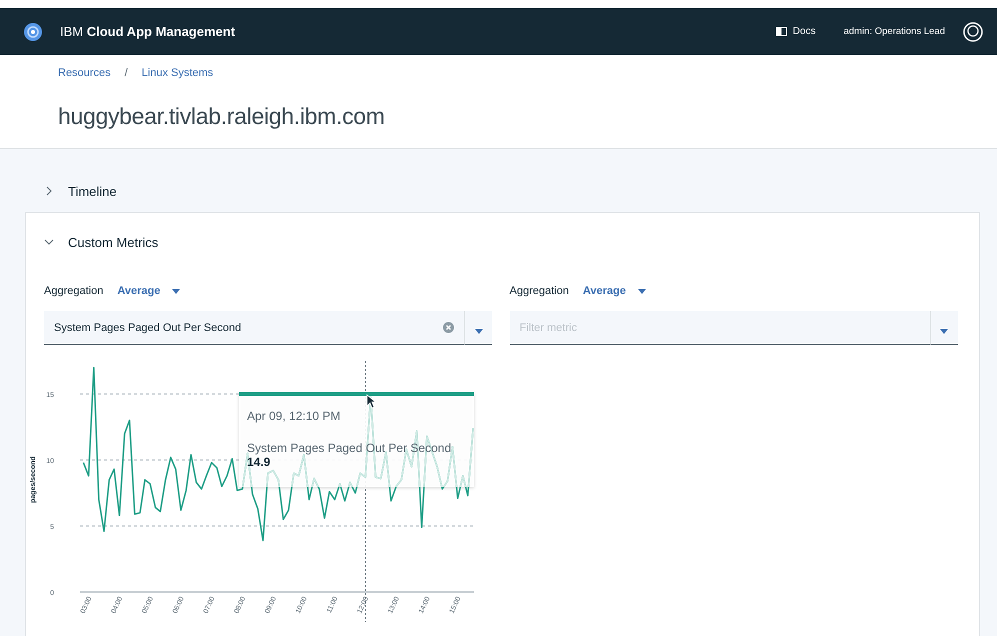 This screenshot has width=997, height=636. What do you see at coordinates (781, 31) in the screenshot?
I see `book-icon` at bounding box center [781, 31].